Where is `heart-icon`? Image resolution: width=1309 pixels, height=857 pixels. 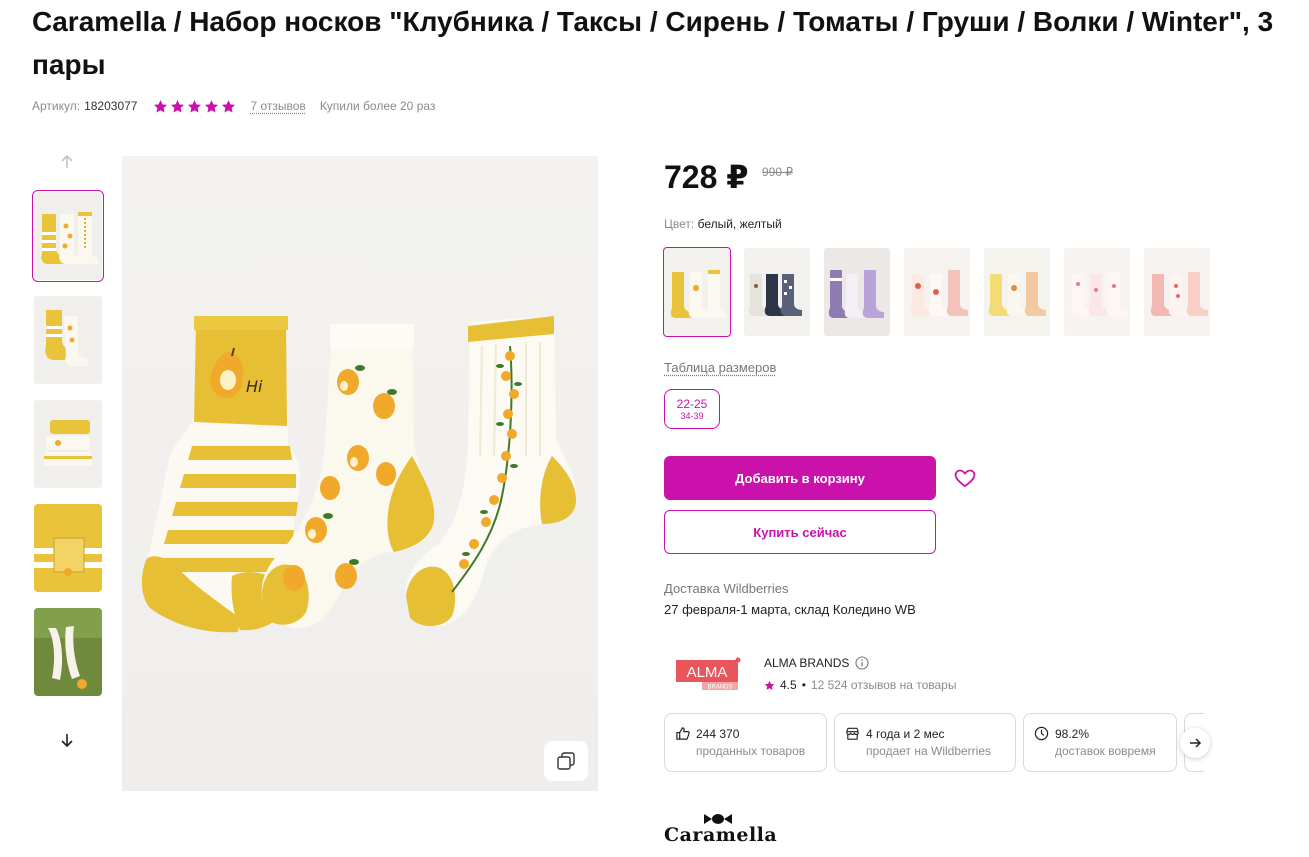 heart-icon is located at coordinates (965, 478).